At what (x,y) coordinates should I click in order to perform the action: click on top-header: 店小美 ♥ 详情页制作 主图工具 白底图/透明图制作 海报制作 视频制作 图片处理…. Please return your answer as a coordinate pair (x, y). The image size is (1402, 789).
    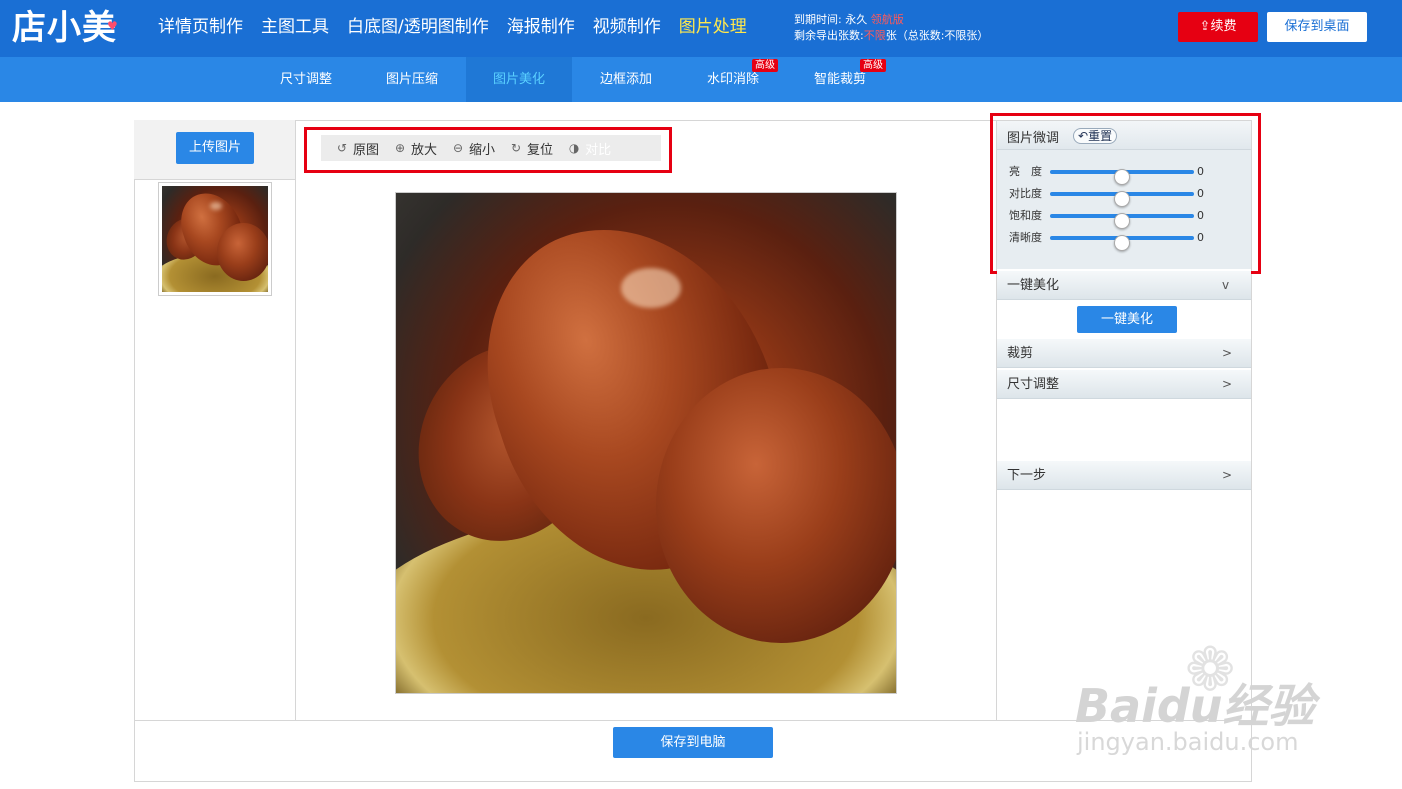
    Looking at the image, I should click on (701, 28).